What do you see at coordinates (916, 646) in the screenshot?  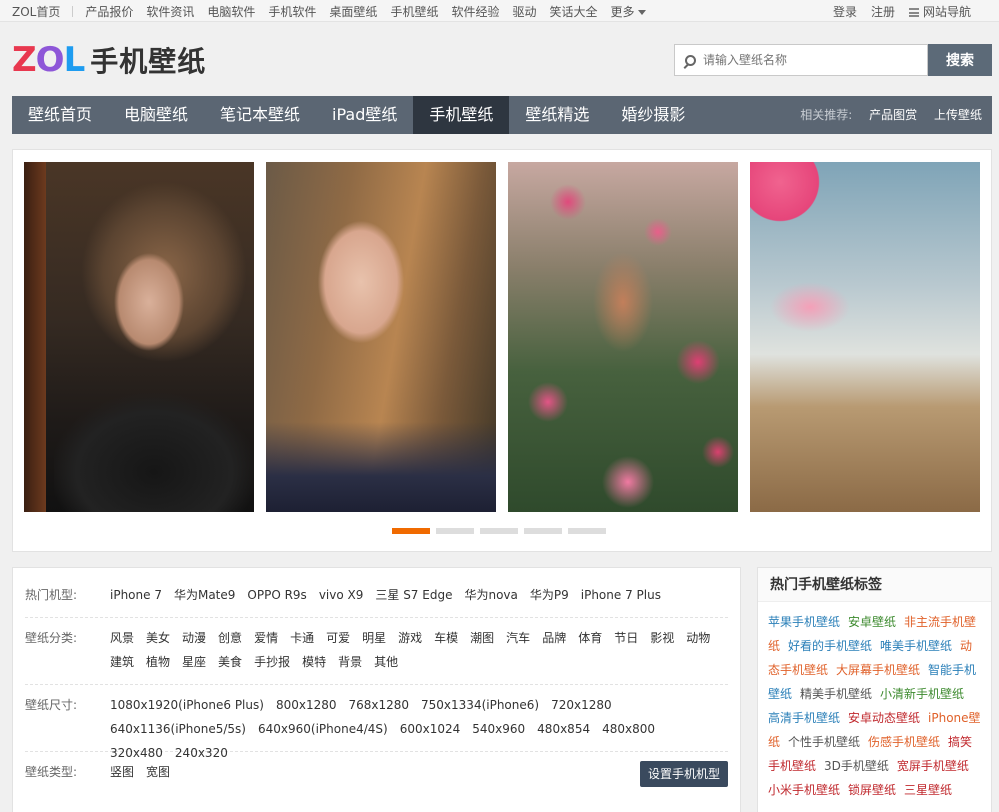 I see `hot-tag-link: 唯美手机壁纸` at bounding box center [916, 646].